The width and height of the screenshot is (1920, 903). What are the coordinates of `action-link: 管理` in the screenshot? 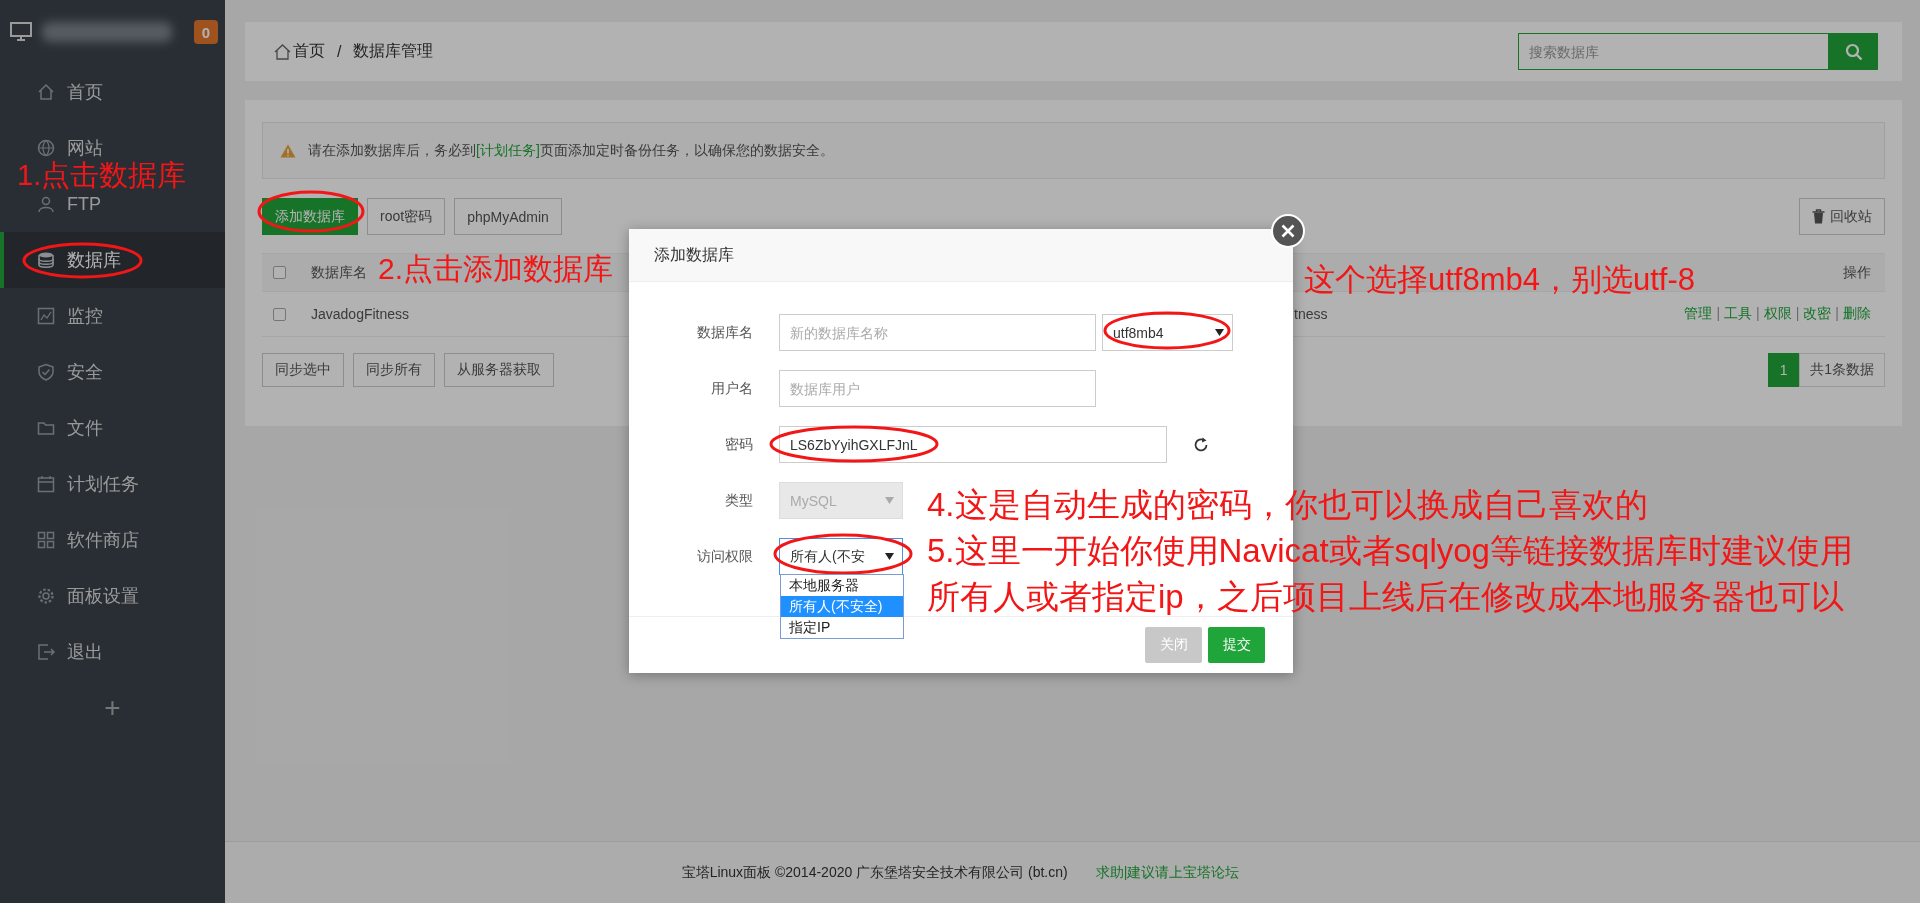 It's located at (1698, 314).